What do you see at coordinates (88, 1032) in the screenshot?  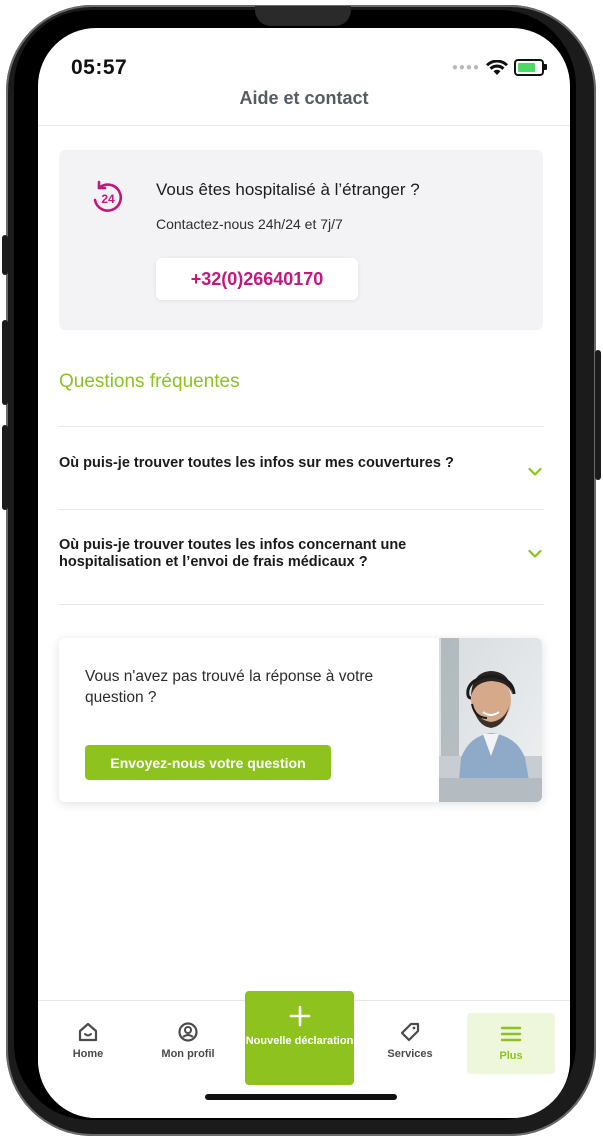 I see `home-icon` at bounding box center [88, 1032].